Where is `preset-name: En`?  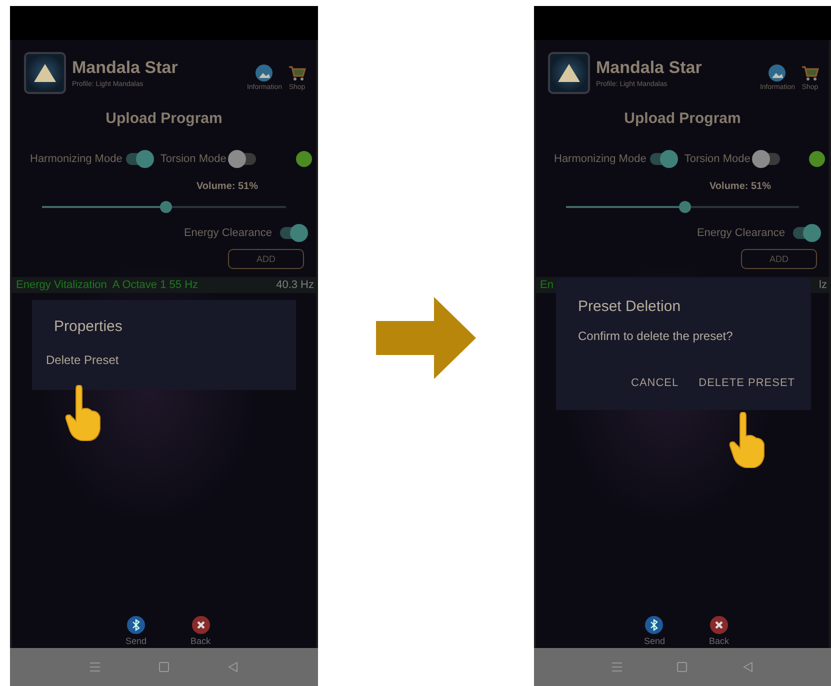
preset-name: En is located at coordinates (547, 285).